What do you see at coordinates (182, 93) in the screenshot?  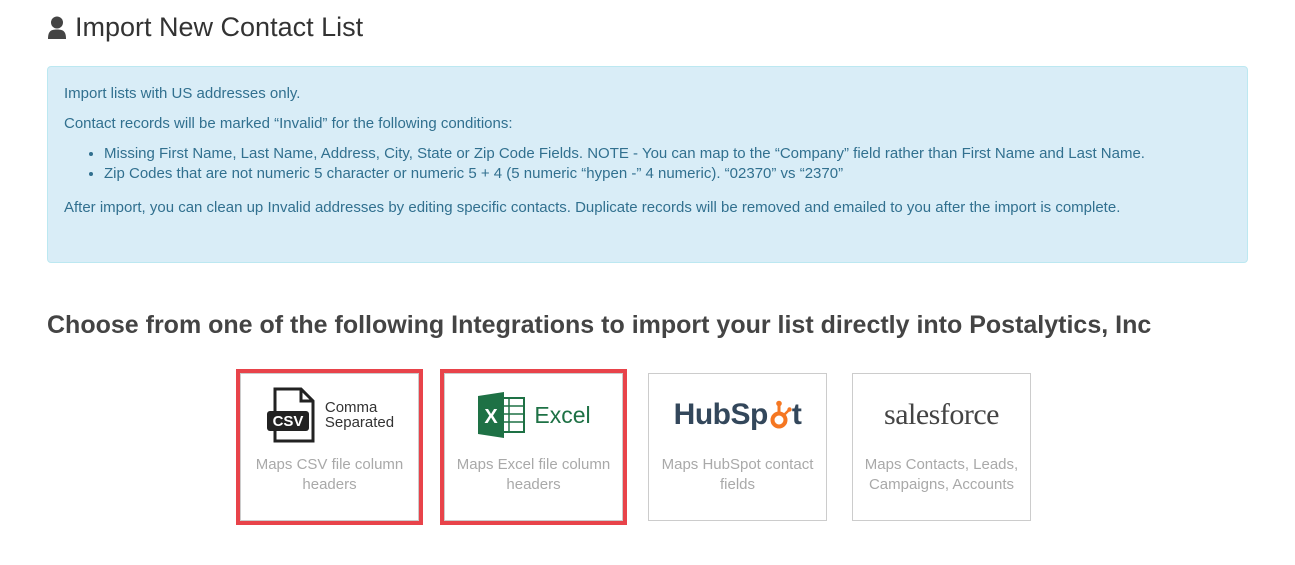 I see `notice-us-only: Import lists with US addresses only.` at bounding box center [182, 93].